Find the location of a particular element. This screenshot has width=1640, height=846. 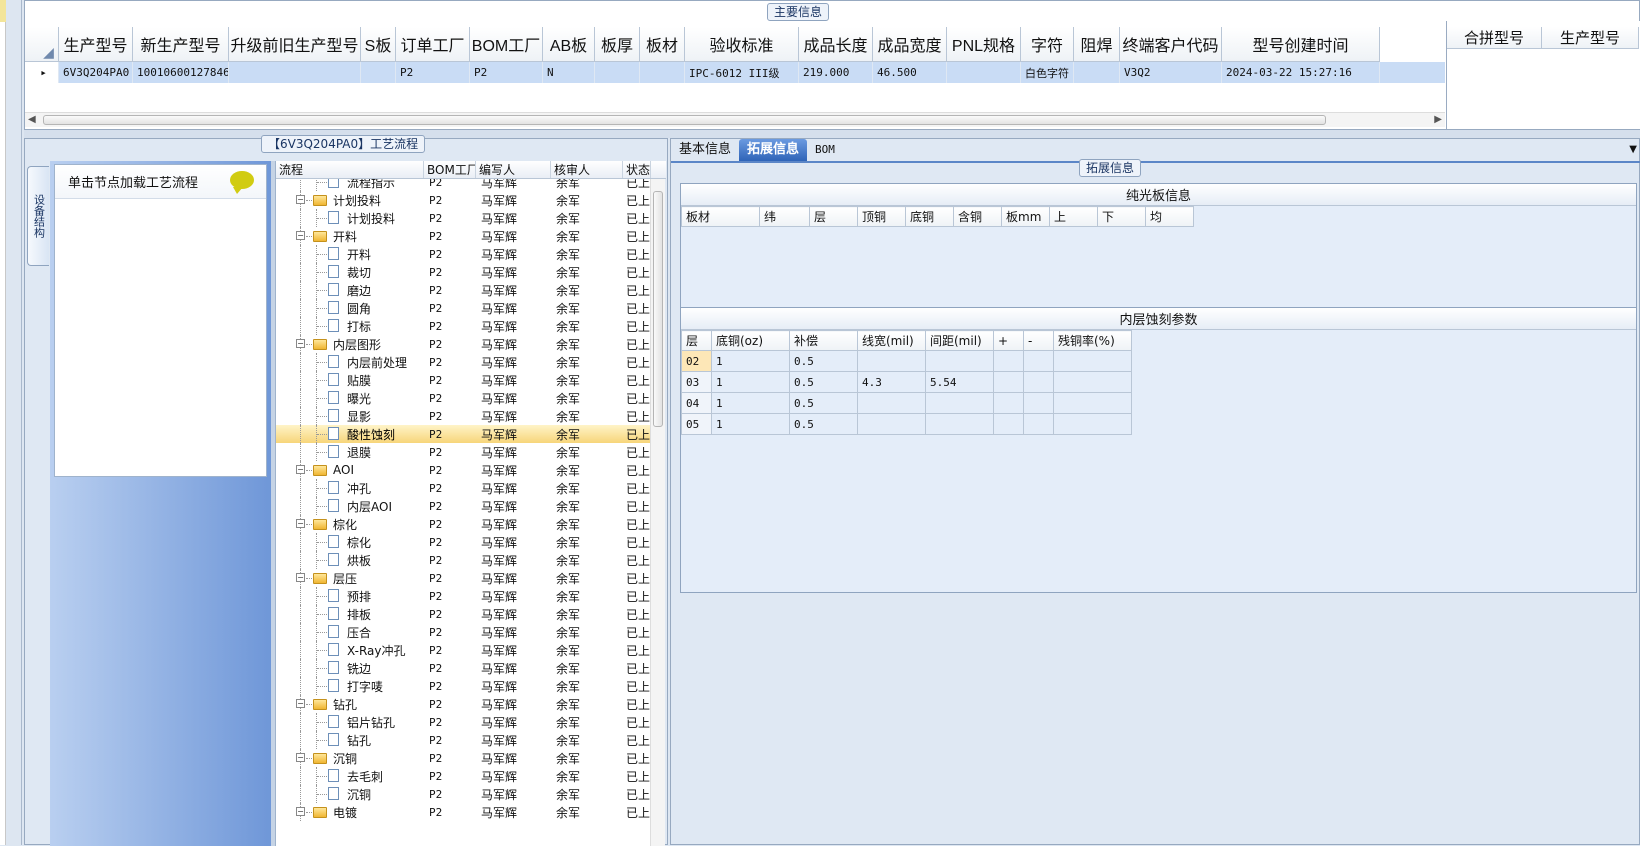

tree-node: 铣边 is located at coordinates (350, 668).